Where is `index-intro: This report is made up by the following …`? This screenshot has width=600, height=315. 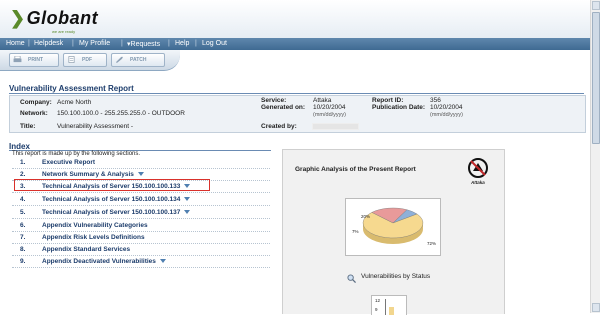 index-intro: This report is made up by the following … is located at coordinates (76, 154).